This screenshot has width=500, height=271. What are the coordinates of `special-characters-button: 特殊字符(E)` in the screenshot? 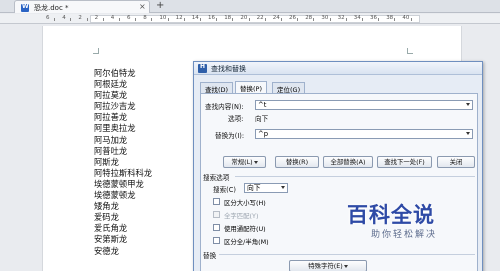 It's located at (328, 265).